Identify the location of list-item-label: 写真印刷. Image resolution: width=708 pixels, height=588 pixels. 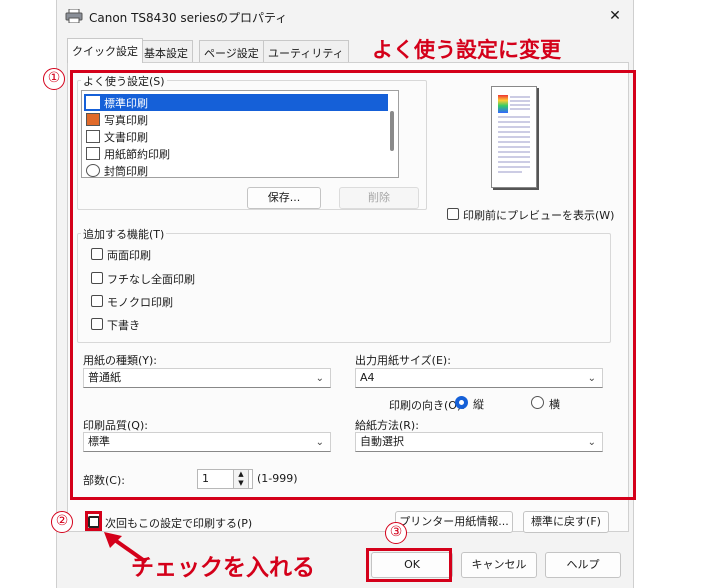
(126, 120).